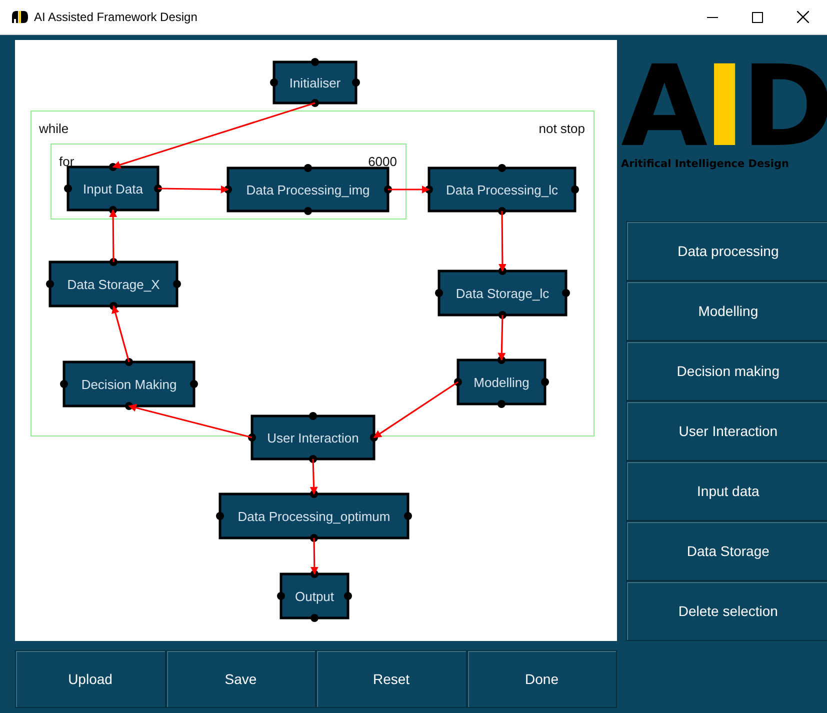 This screenshot has width=827, height=713. What do you see at coordinates (726, 371) in the screenshot?
I see `add-node-button: Decision making` at bounding box center [726, 371].